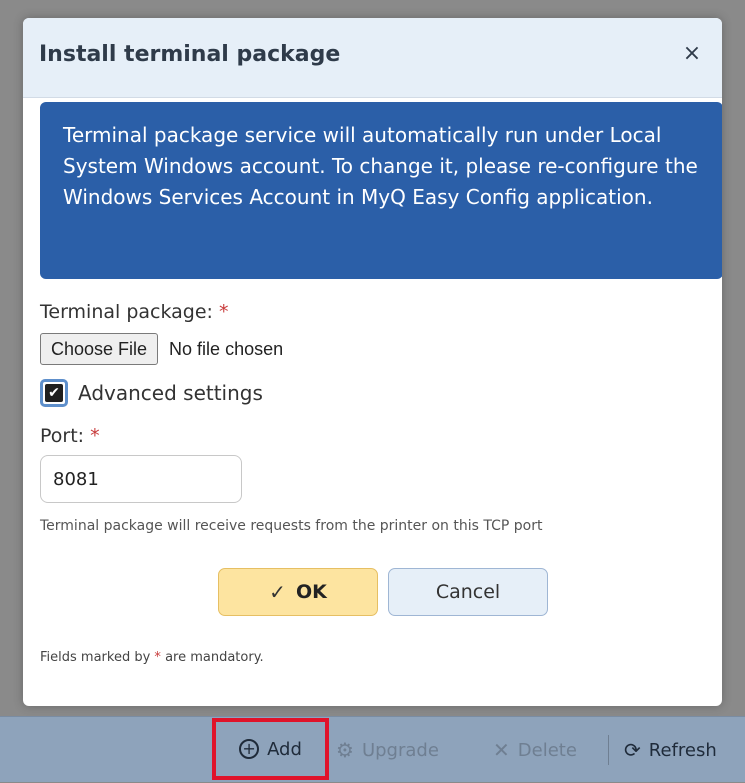 This screenshot has height=783, width=745. What do you see at coordinates (692, 54) in the screenshot?
I see `close-icon: ×` at bounding box center [692, 54].